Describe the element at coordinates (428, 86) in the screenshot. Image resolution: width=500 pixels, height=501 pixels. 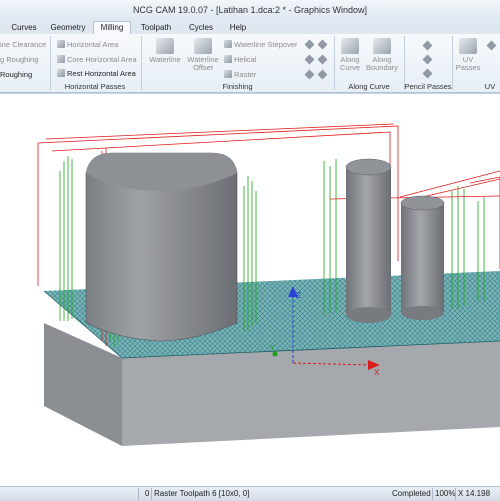
I see `group-label-pencil-passes: Pencil Passes` at that location.